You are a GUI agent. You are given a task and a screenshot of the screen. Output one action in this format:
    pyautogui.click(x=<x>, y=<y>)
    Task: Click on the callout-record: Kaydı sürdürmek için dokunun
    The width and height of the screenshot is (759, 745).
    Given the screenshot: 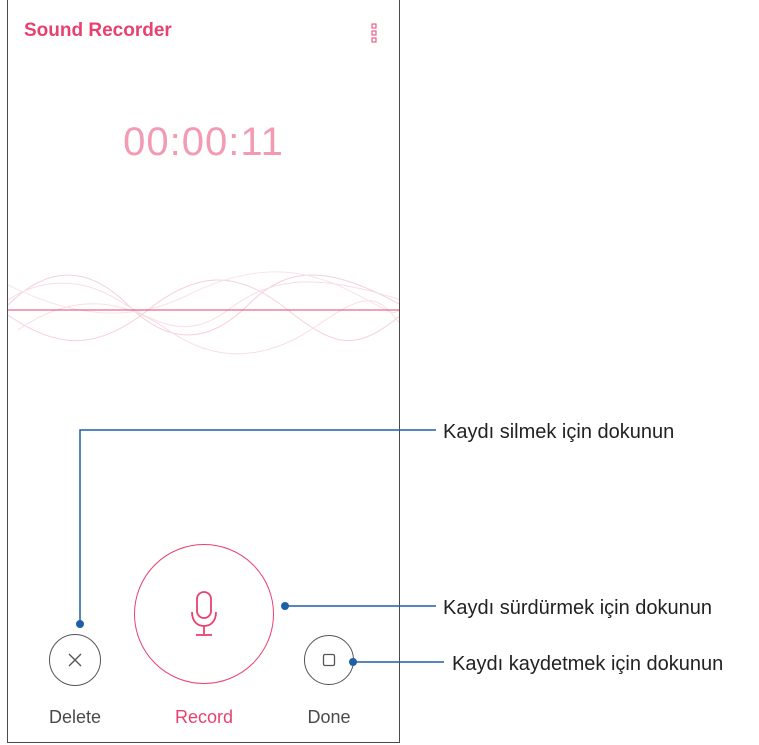 What is the action you would take?
    pyautogui.click(x=578, y=608)
    